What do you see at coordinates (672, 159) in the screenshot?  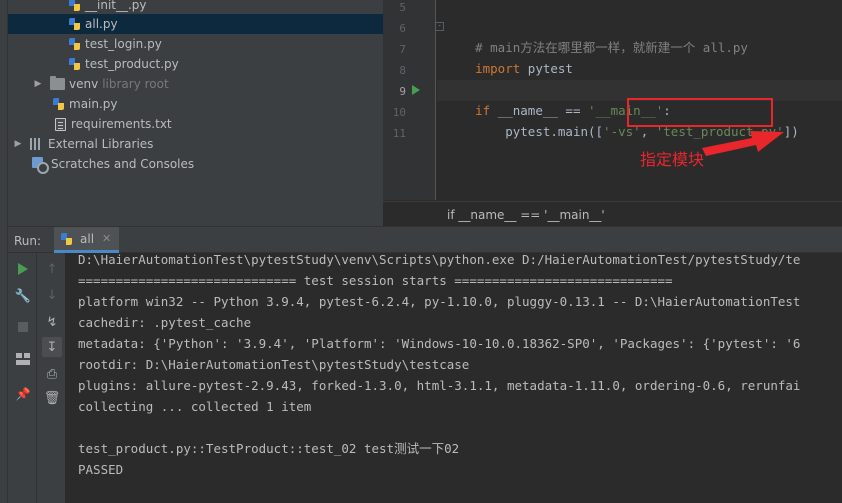 I see `annotation-text: 指定模块` at bounding box center [672, 159].